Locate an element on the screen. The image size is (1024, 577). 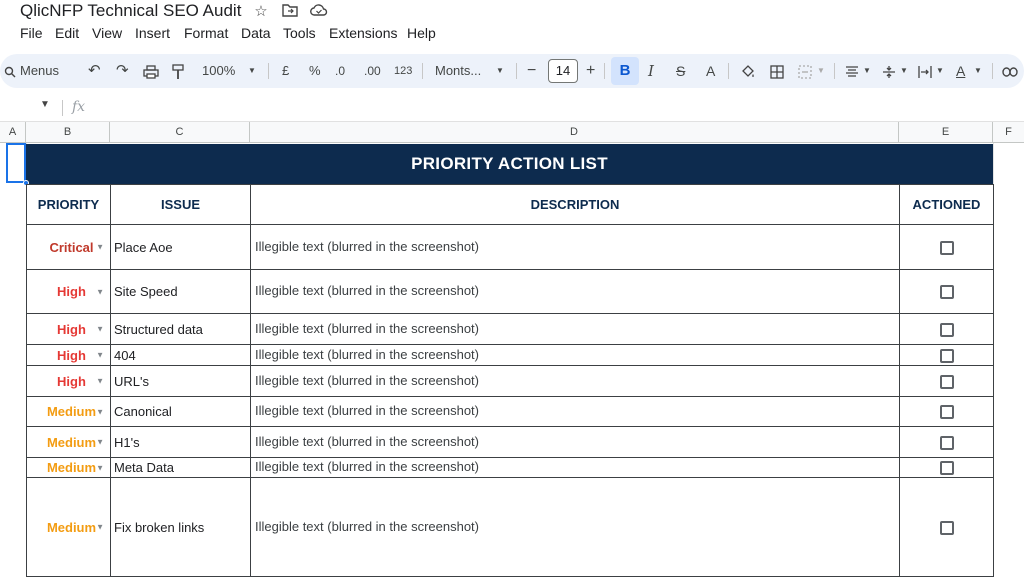
font-size-input: 14 is located at coordinates (563, 71).